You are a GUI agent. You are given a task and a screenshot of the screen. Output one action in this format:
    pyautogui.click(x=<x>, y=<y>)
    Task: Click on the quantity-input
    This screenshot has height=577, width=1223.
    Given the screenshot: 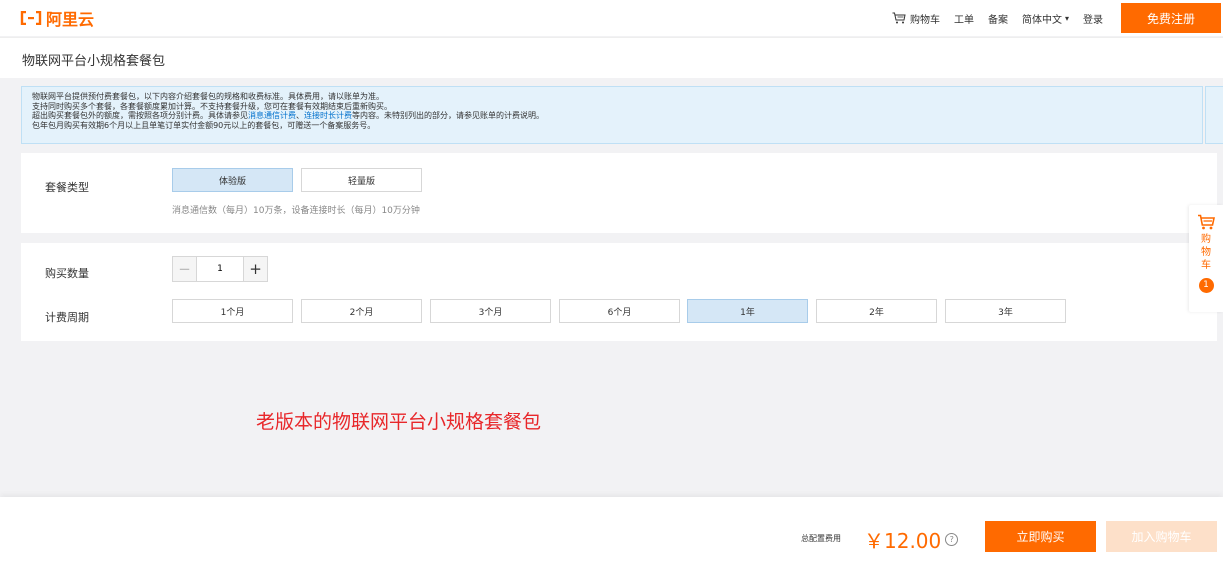 What is the action you would take?
    pyautogui.click(x=220, y=269)
    